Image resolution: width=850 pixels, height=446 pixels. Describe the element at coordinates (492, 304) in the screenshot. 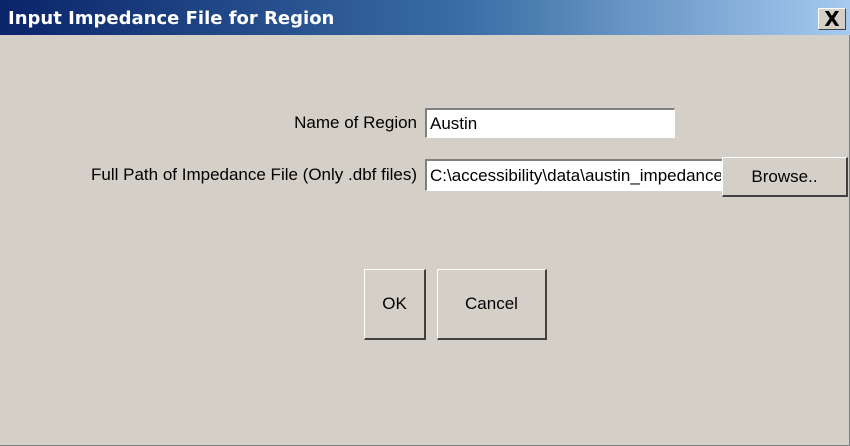

I see `cancel-button: Cancel` at that location.